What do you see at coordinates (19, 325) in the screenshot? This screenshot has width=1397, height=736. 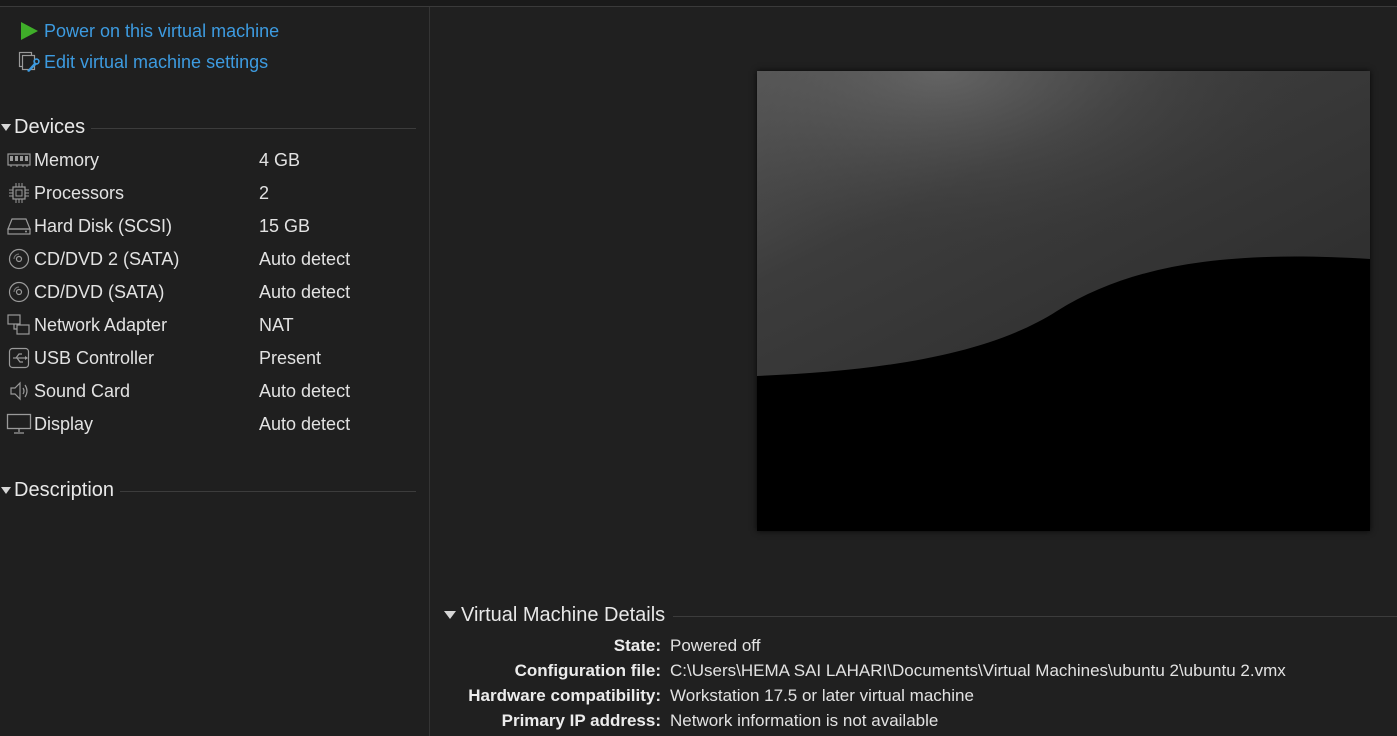 I see `network-adapter-icon` at bounding box center [19, 325].